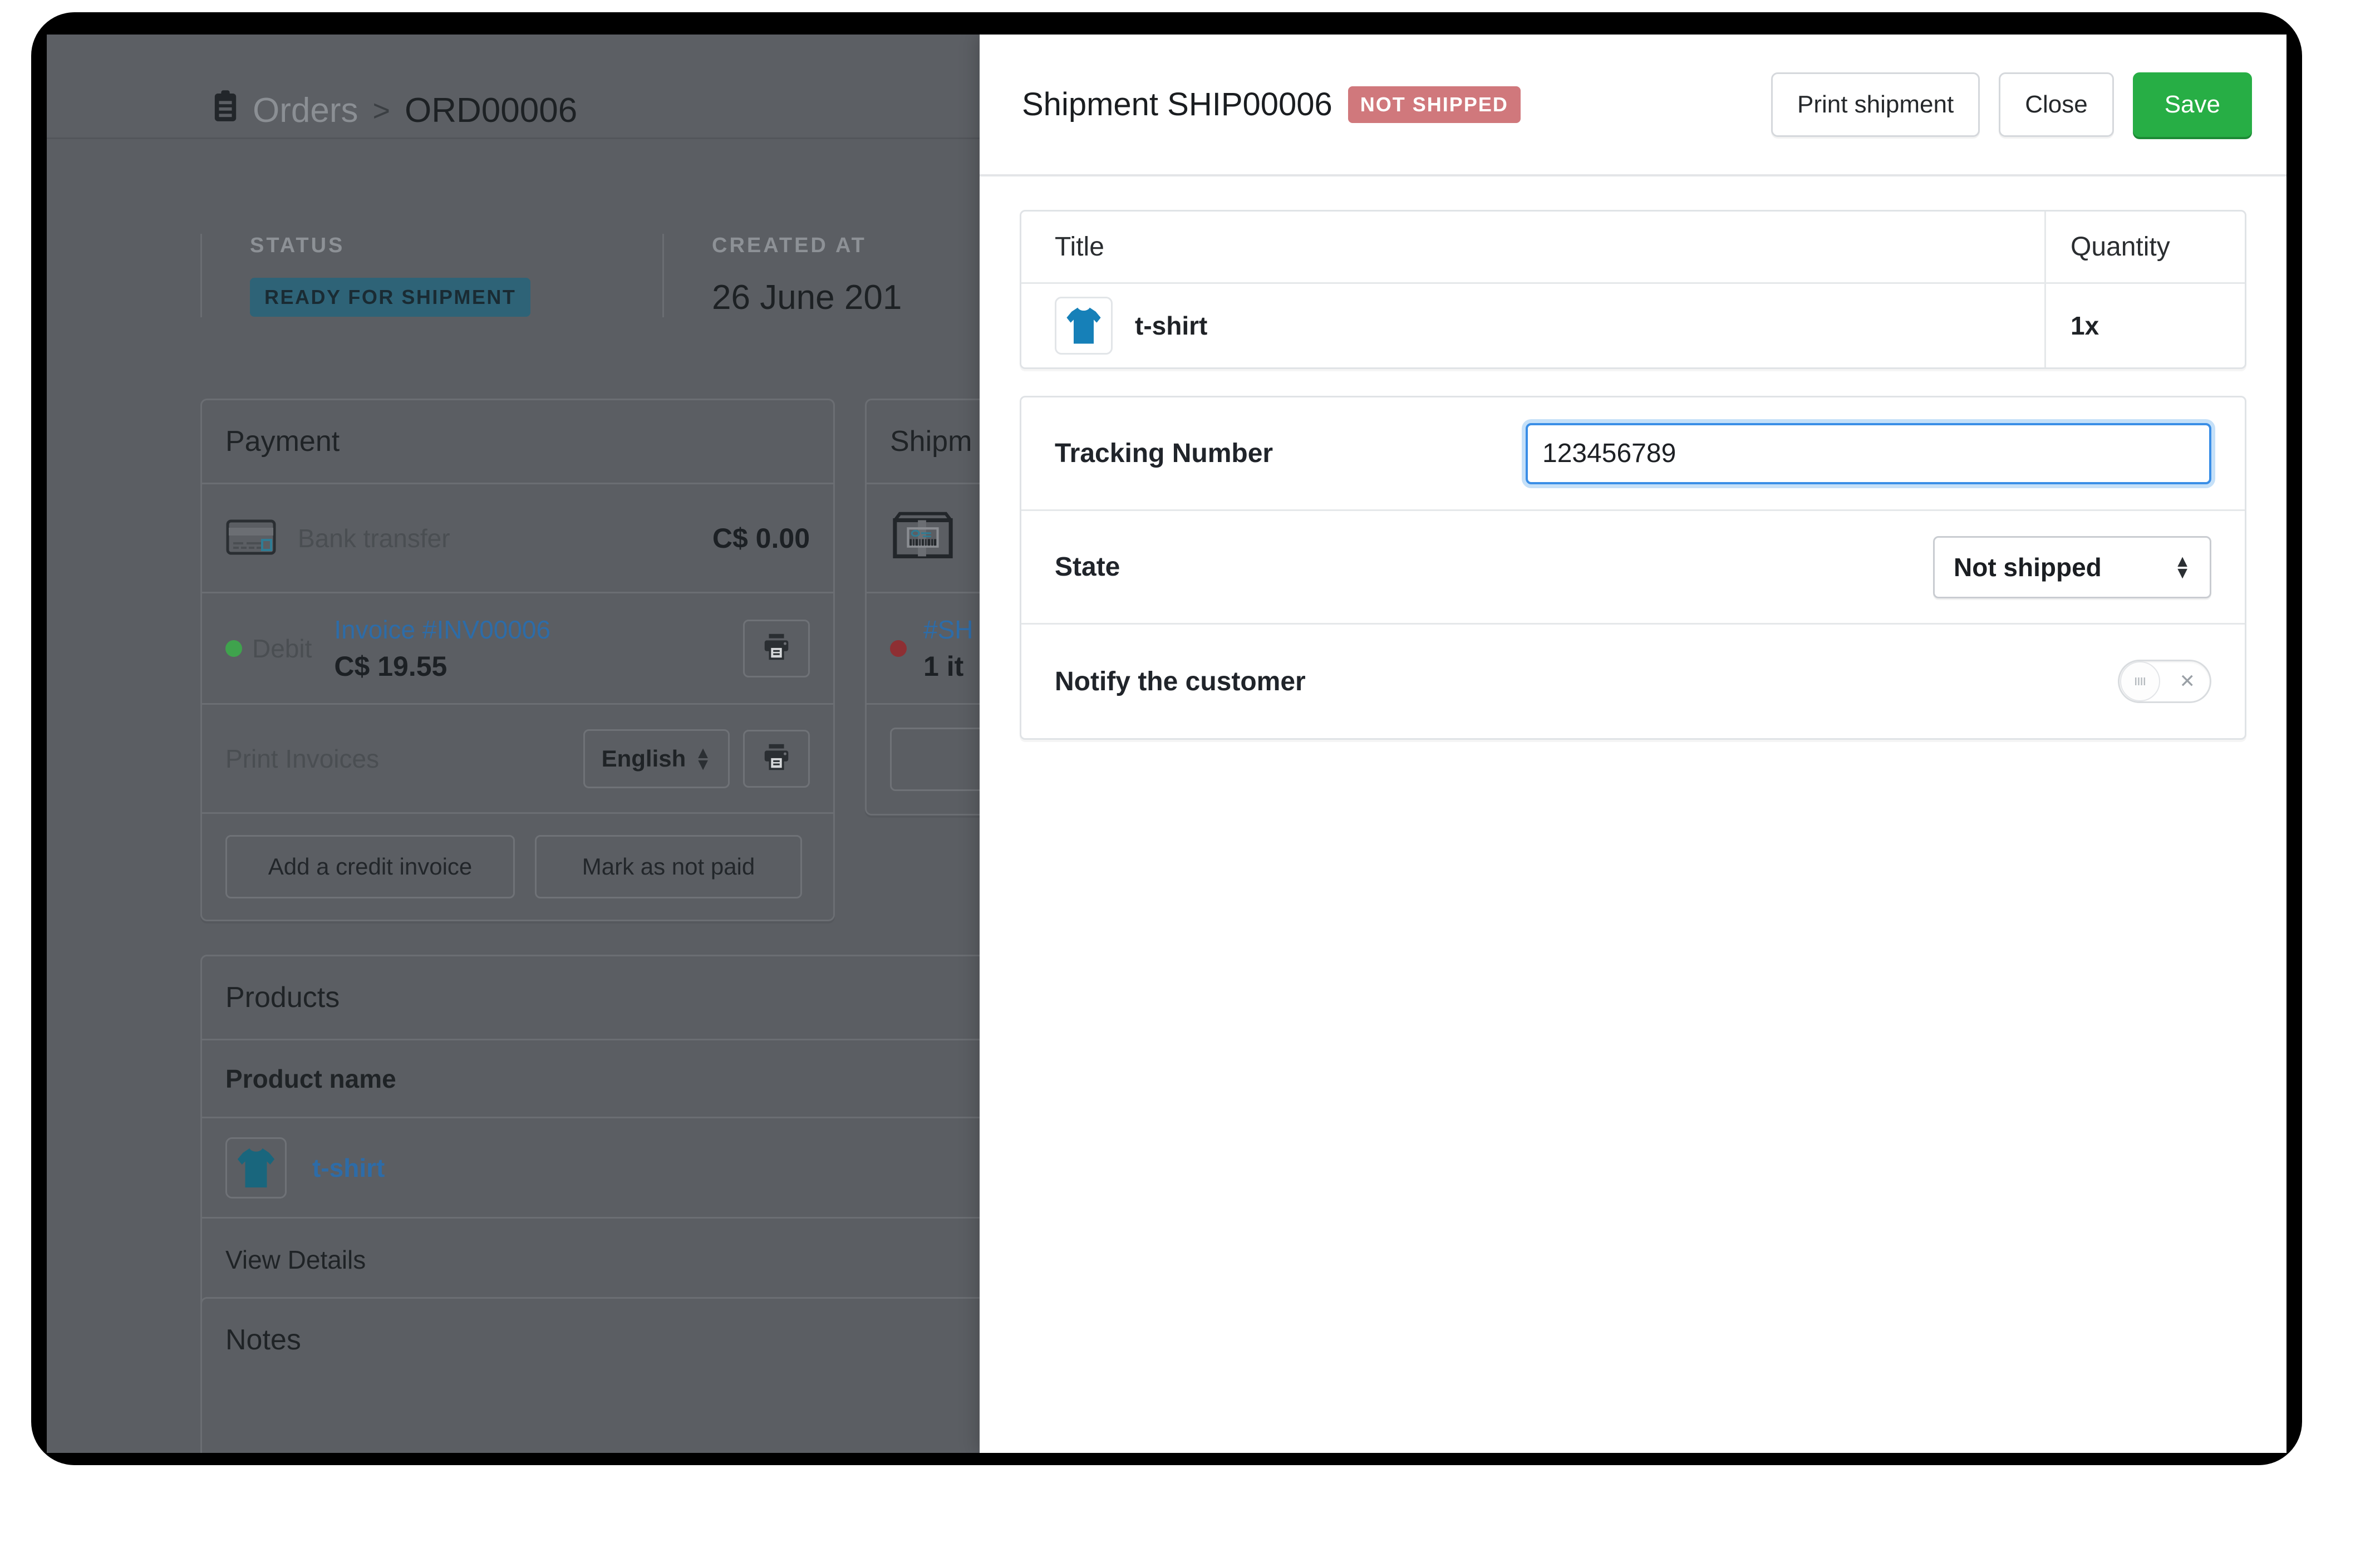 The image size is (2380, 1557). What do you see at coordinates (2056, 104) in the screenshot?
I see `close-button: Close` at bounding box center [2056, 104].